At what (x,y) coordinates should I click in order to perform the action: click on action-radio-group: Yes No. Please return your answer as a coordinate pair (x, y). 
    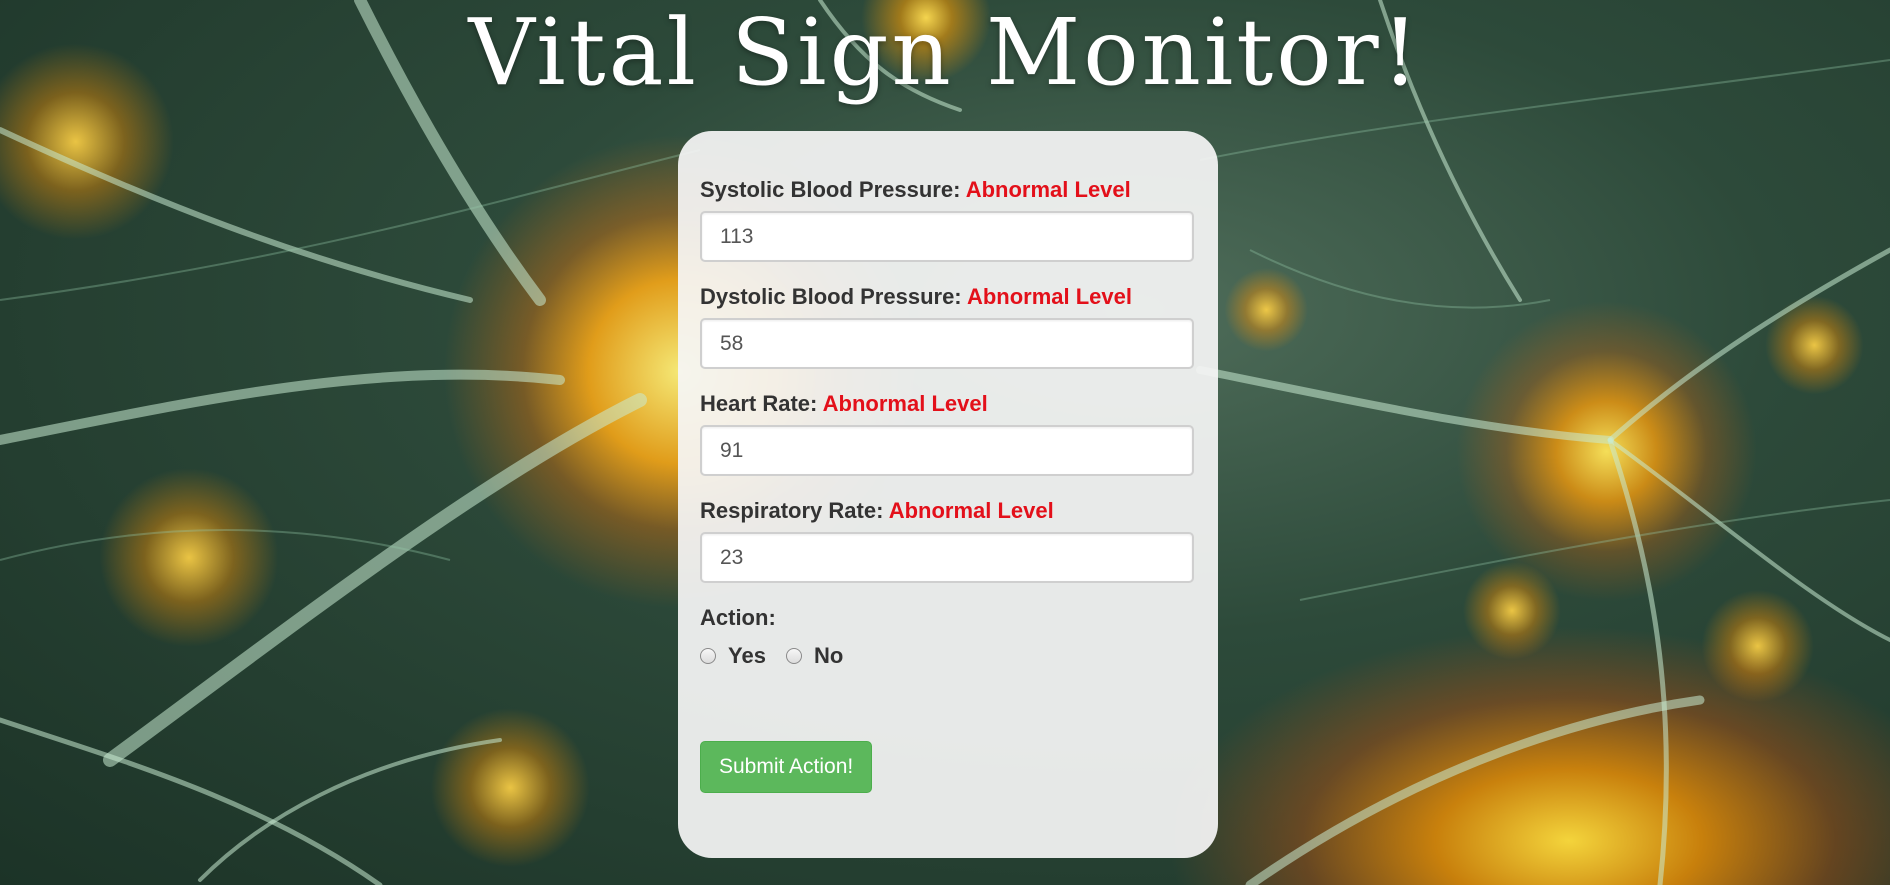
    Looking at the image, I should click on (948, 656).